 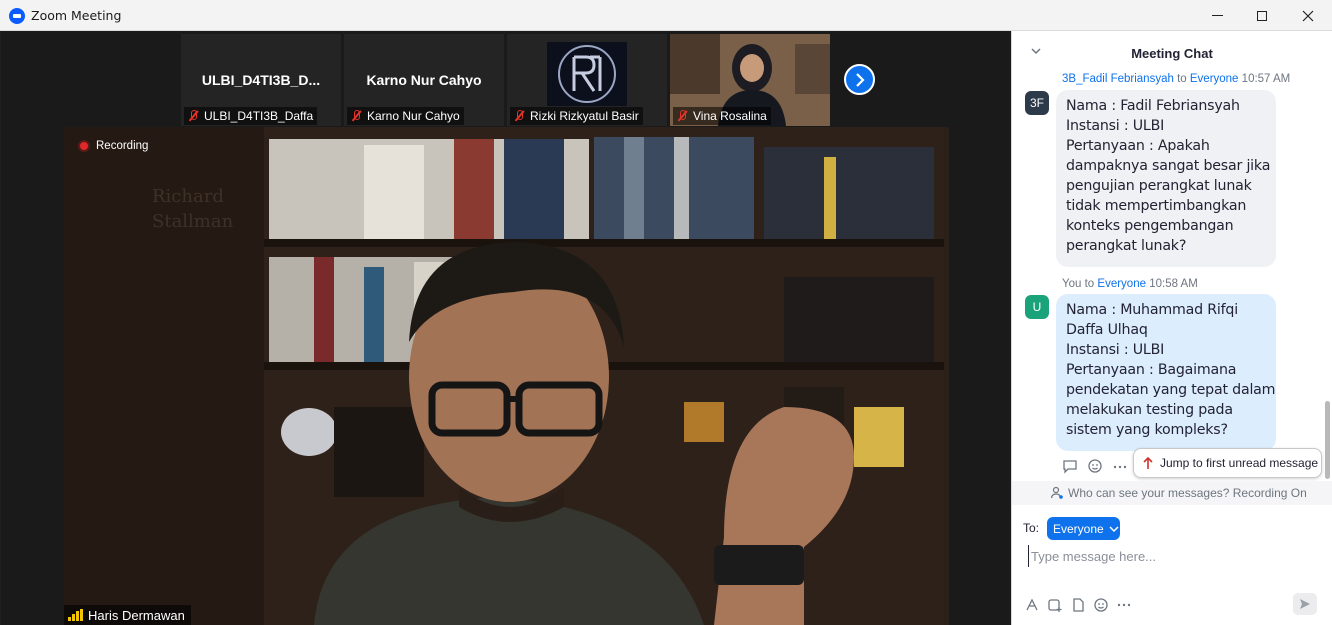 I want to click on recipient-value: Everyone, so click(x=1078, y=528).